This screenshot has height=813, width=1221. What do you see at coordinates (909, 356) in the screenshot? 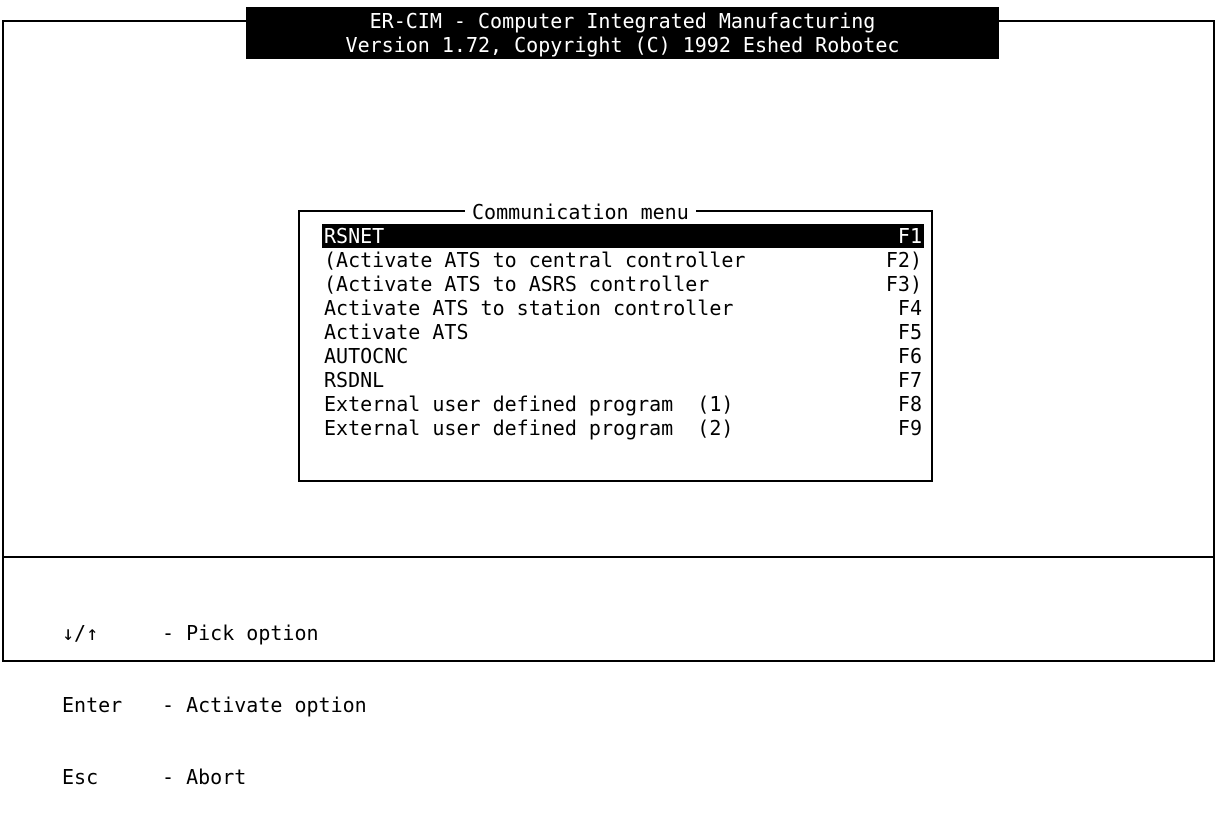
I see `menu-item-key: F6` at bounding box center [909, 356].